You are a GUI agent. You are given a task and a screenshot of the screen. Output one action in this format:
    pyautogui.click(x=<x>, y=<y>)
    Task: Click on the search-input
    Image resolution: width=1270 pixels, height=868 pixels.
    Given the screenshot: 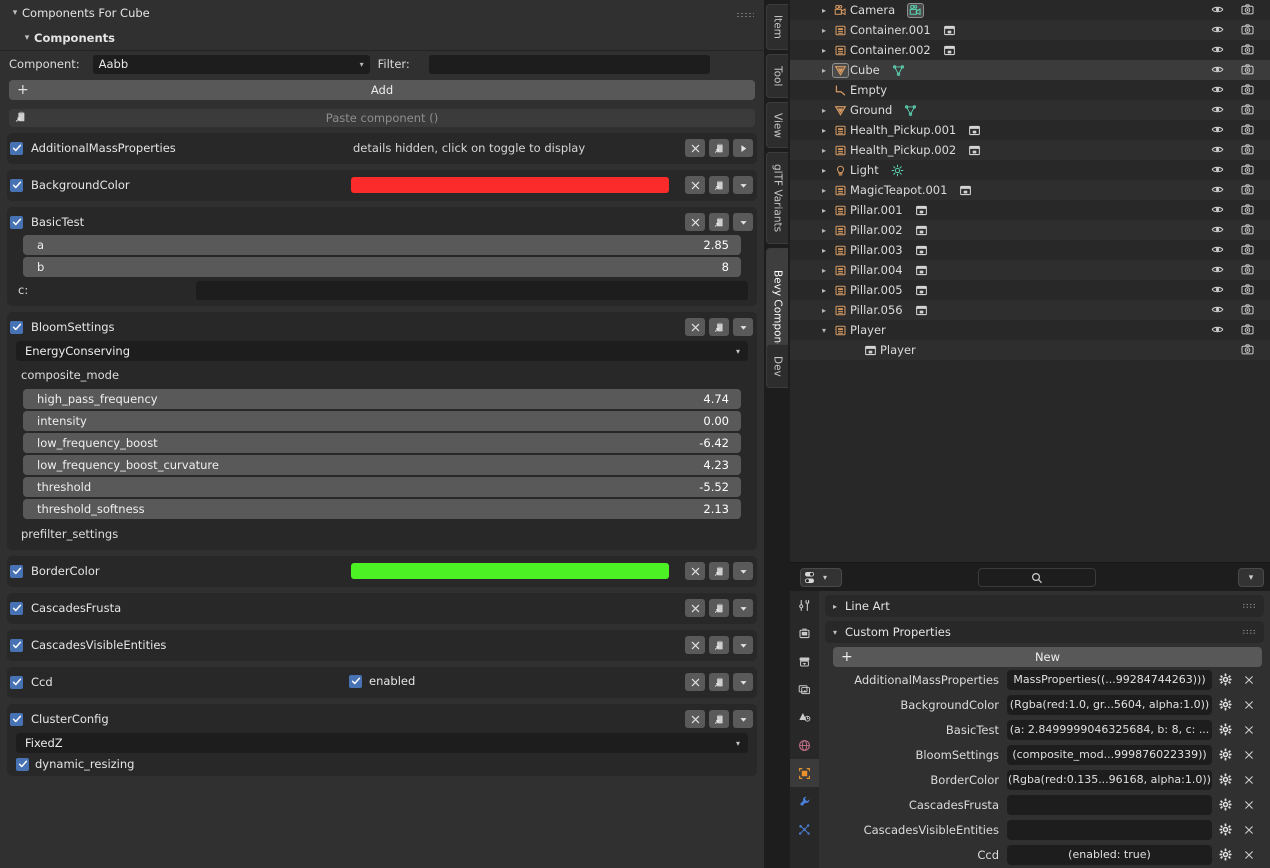 What is the action you would take?
    pyautogui.click(x=1037, y=577)
    